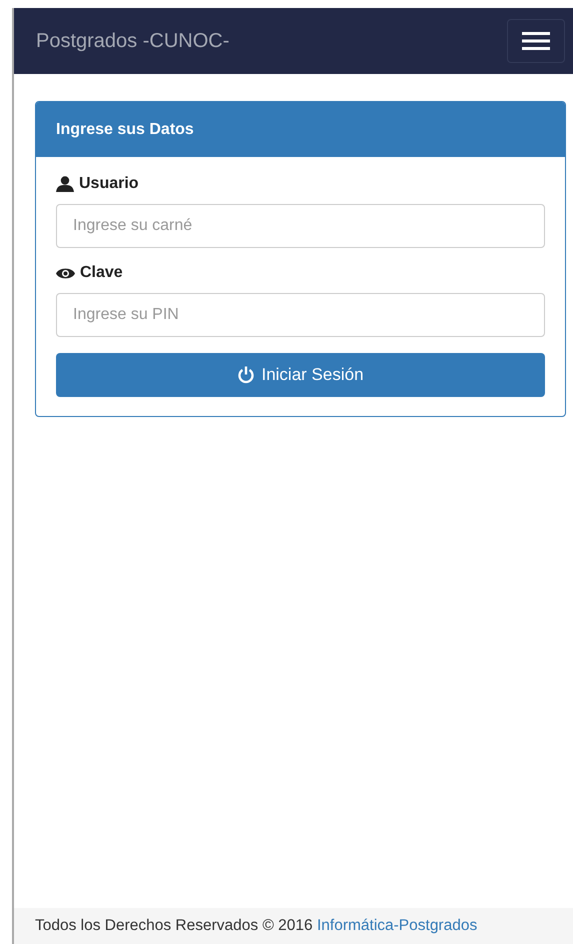 This screenshot has width=573, height=944. What do you see at coordinates (397, 925) in the screenshot?
I see `footer-link: Informática-Postgrados` at bounding box center [397, 925].